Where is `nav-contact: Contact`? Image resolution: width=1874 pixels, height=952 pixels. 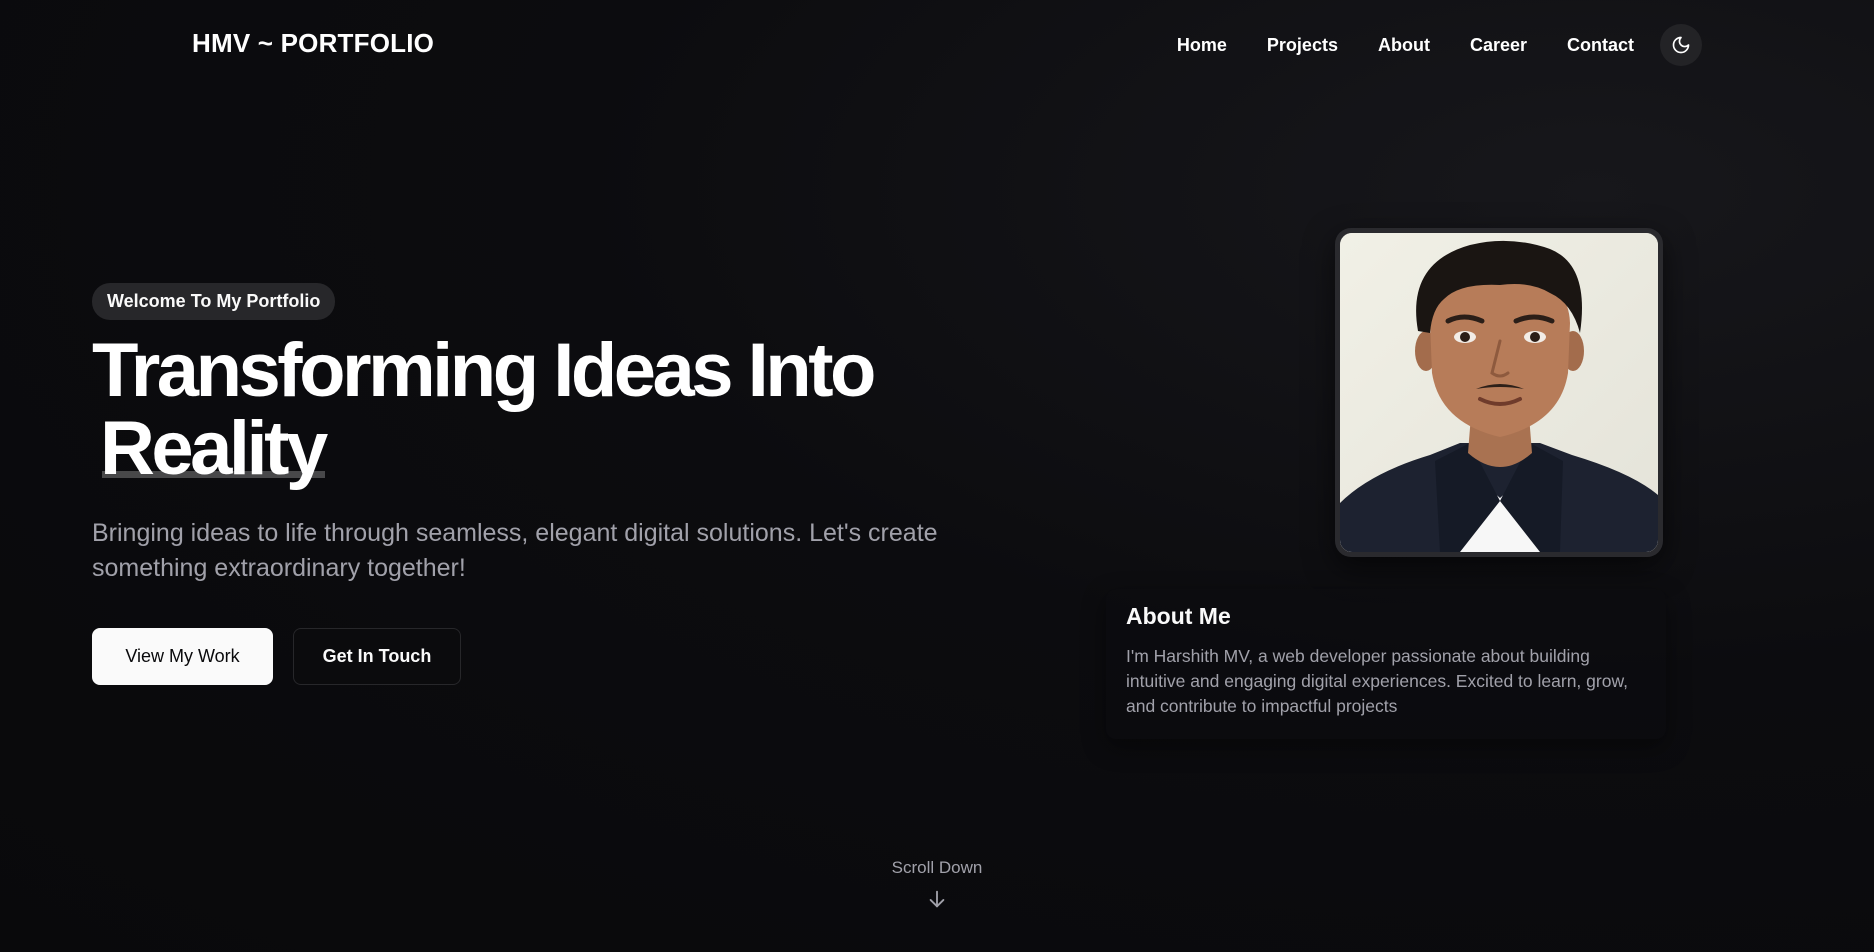
nav-contact: Contact is located at coordinates (1600, 45).